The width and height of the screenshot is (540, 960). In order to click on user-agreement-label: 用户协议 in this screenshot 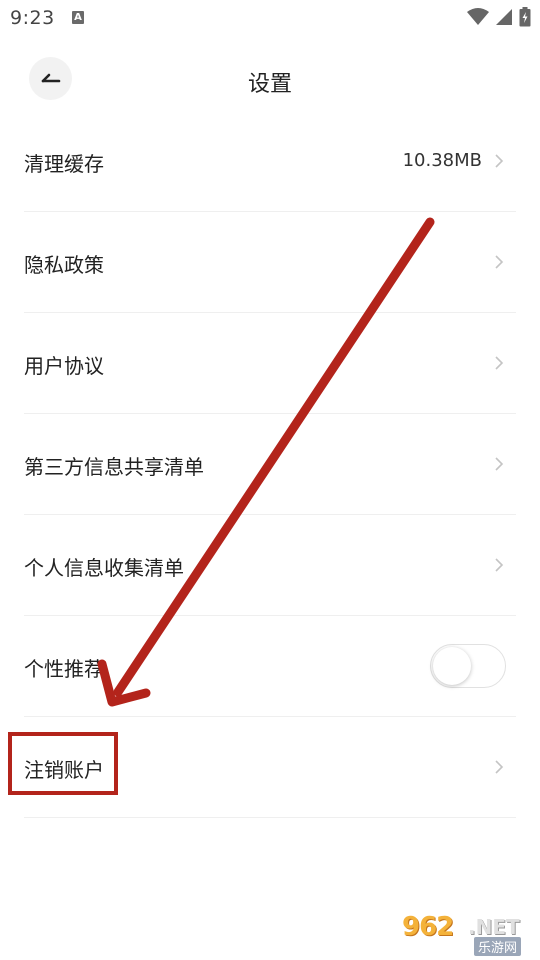, I will do `click(64, 366)`.